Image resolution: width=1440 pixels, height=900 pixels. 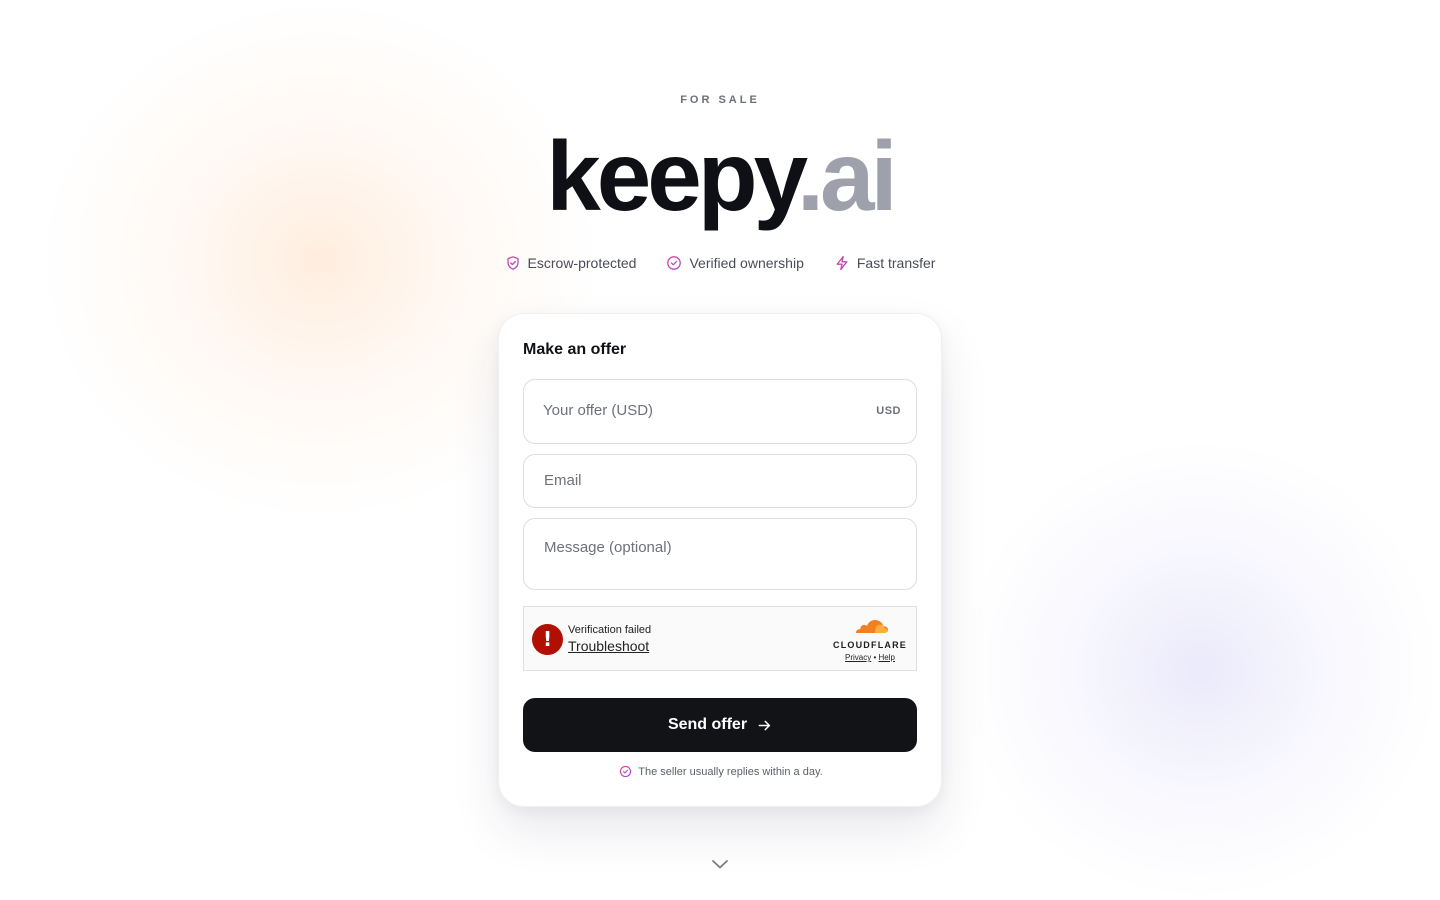 I want to click on captcha-status: Verification failed, so click(x=610, y=630).